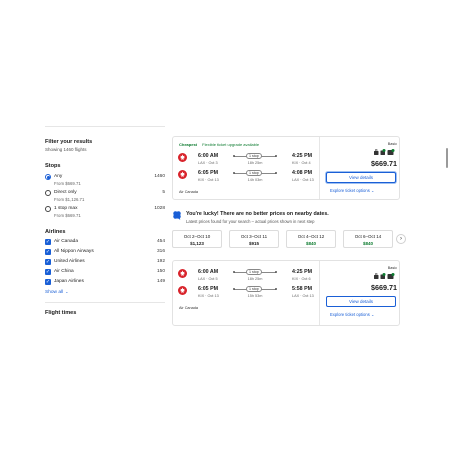 The image size is (450, 450). Describe the element at coordinates (105, 262) in the screenshot. I see `airline-filter-united: ✓ United Airlines 192` at that location.